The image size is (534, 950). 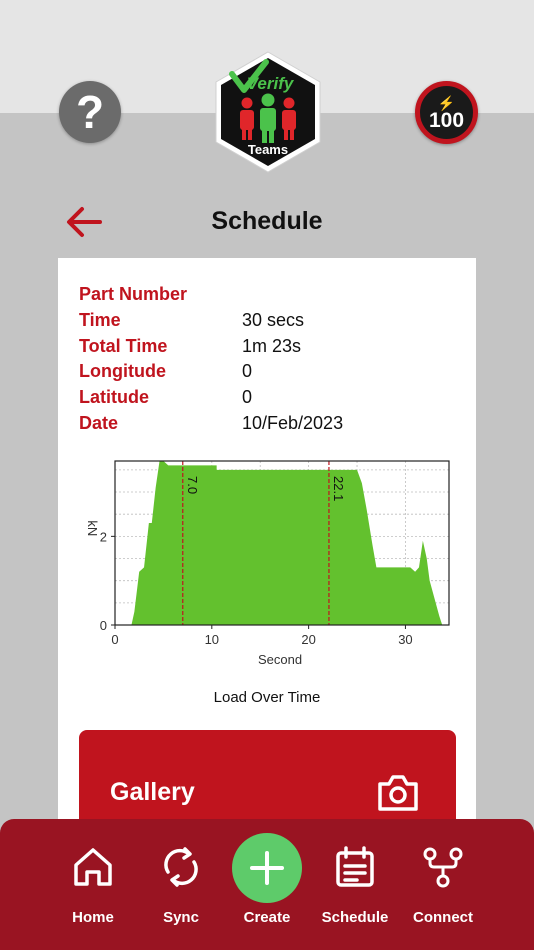 I want to click on marker-label: 7.0, so click(x=192, y=485).